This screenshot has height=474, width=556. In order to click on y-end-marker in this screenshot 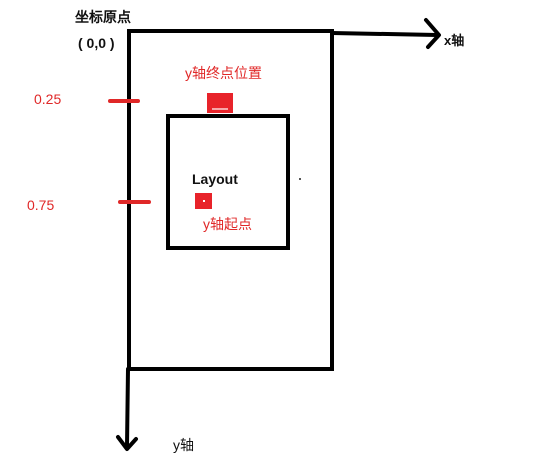, I will do `click(220, 103)`.